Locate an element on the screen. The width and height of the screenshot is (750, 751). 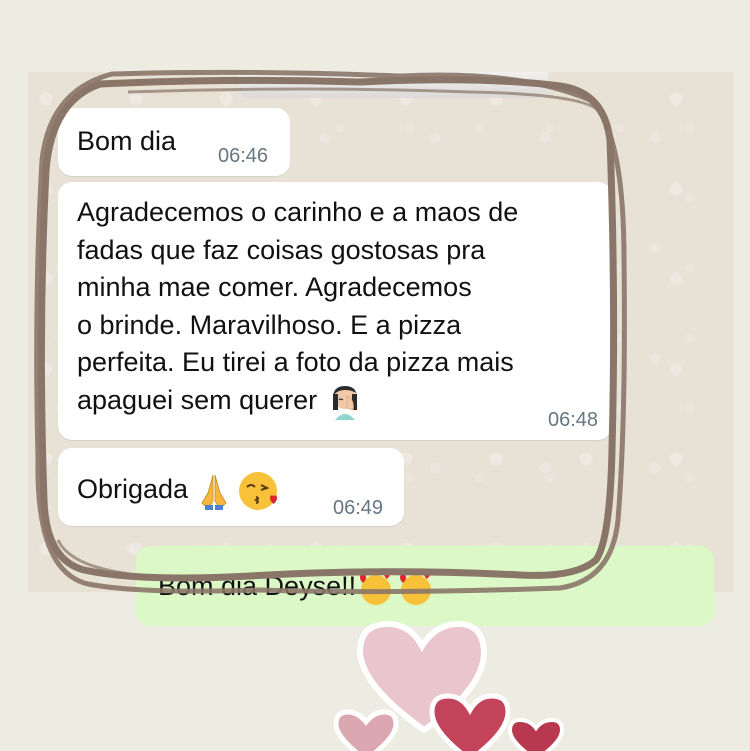
message-bubble-incoming: Obrigada 06:49 is located at coordinates (231, 487).